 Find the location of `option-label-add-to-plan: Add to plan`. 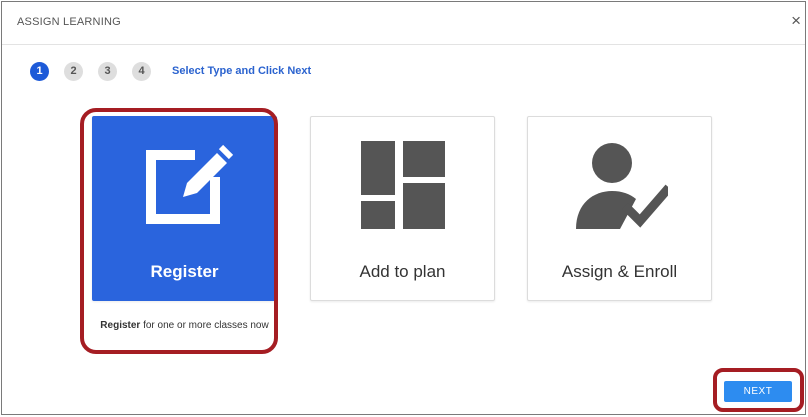

option-label-add-to-plan: Add to plan is located at coordinates (402, 271).